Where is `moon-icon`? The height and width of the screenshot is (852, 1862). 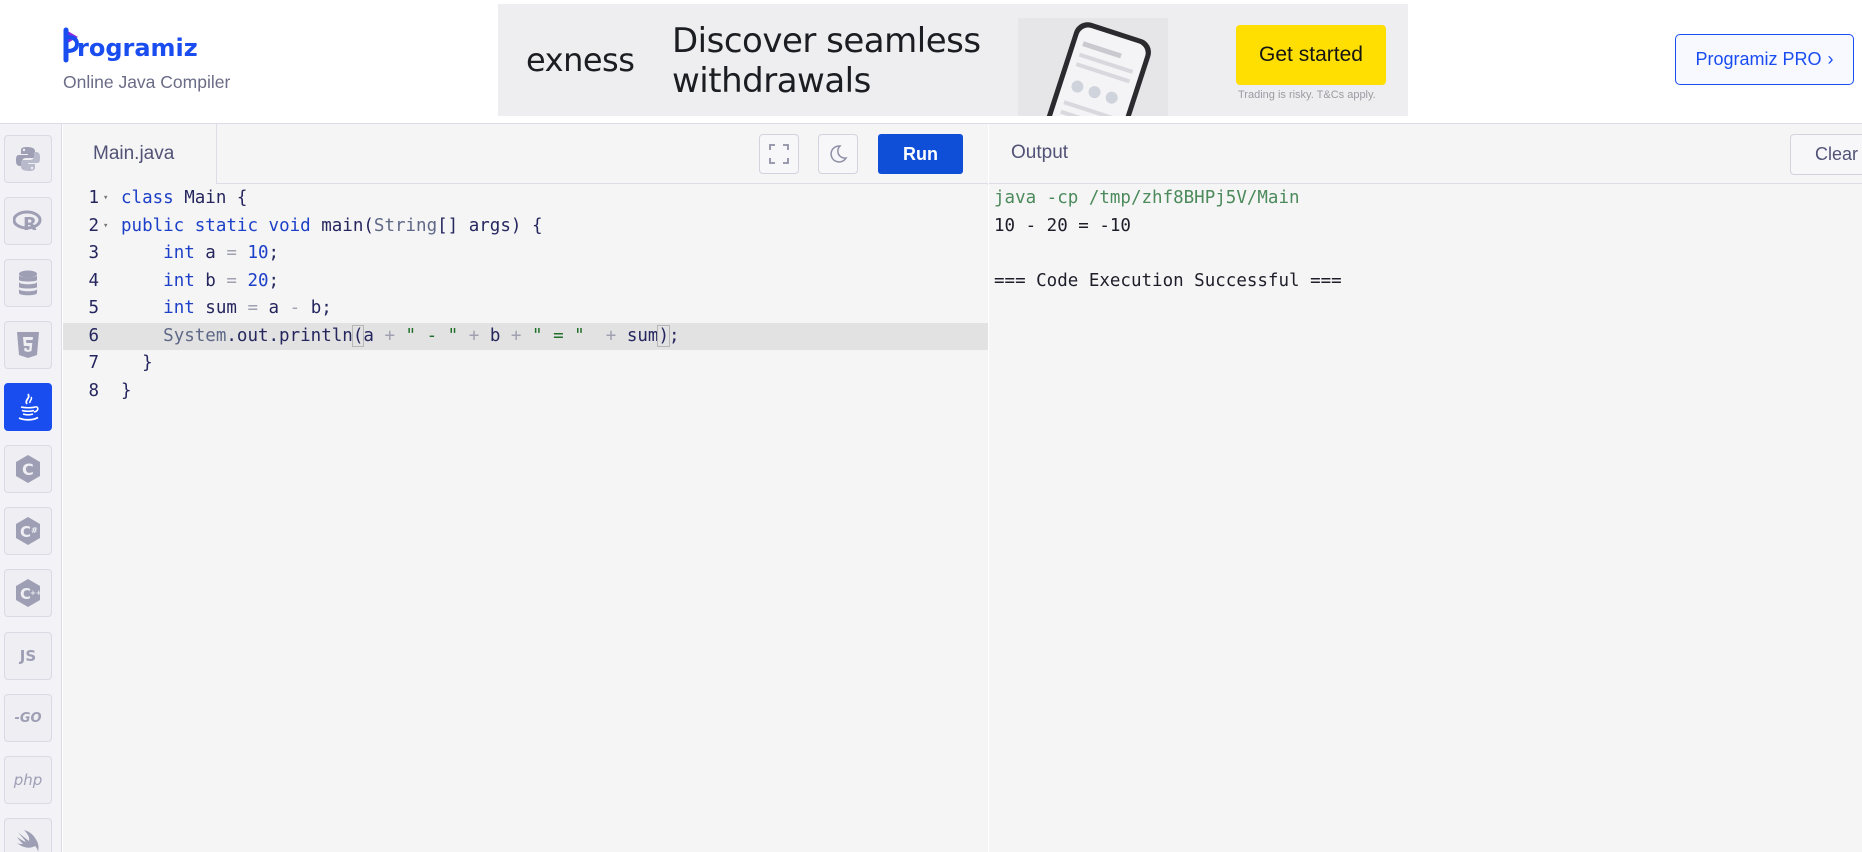 moon-icon is located at coordinates (839, 154).